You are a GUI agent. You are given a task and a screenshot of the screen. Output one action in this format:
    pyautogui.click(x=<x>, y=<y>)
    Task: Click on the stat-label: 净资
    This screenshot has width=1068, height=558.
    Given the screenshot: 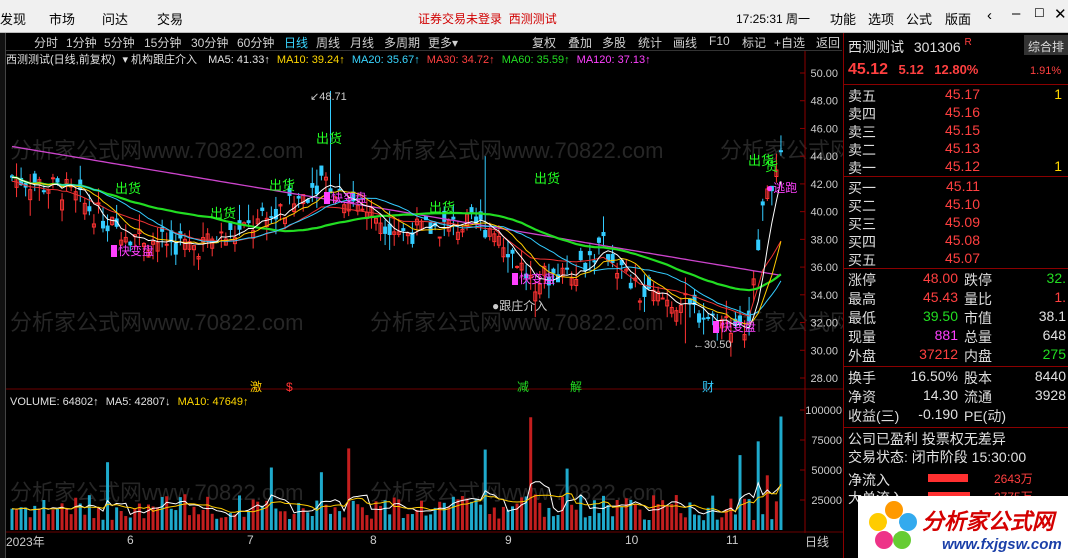 What is the action you would take?
    pyautogui.click(x=862, y=397)
    